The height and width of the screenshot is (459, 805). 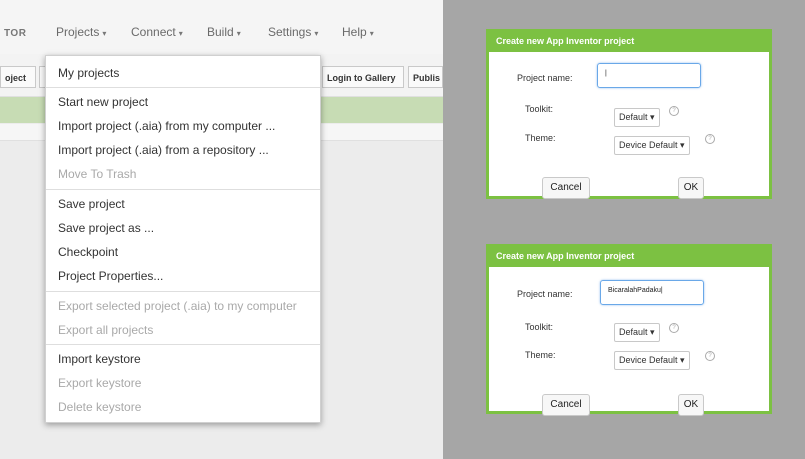 I want to click on menu-item-import-keystore: Import keystore, so click(x=99, y=359).